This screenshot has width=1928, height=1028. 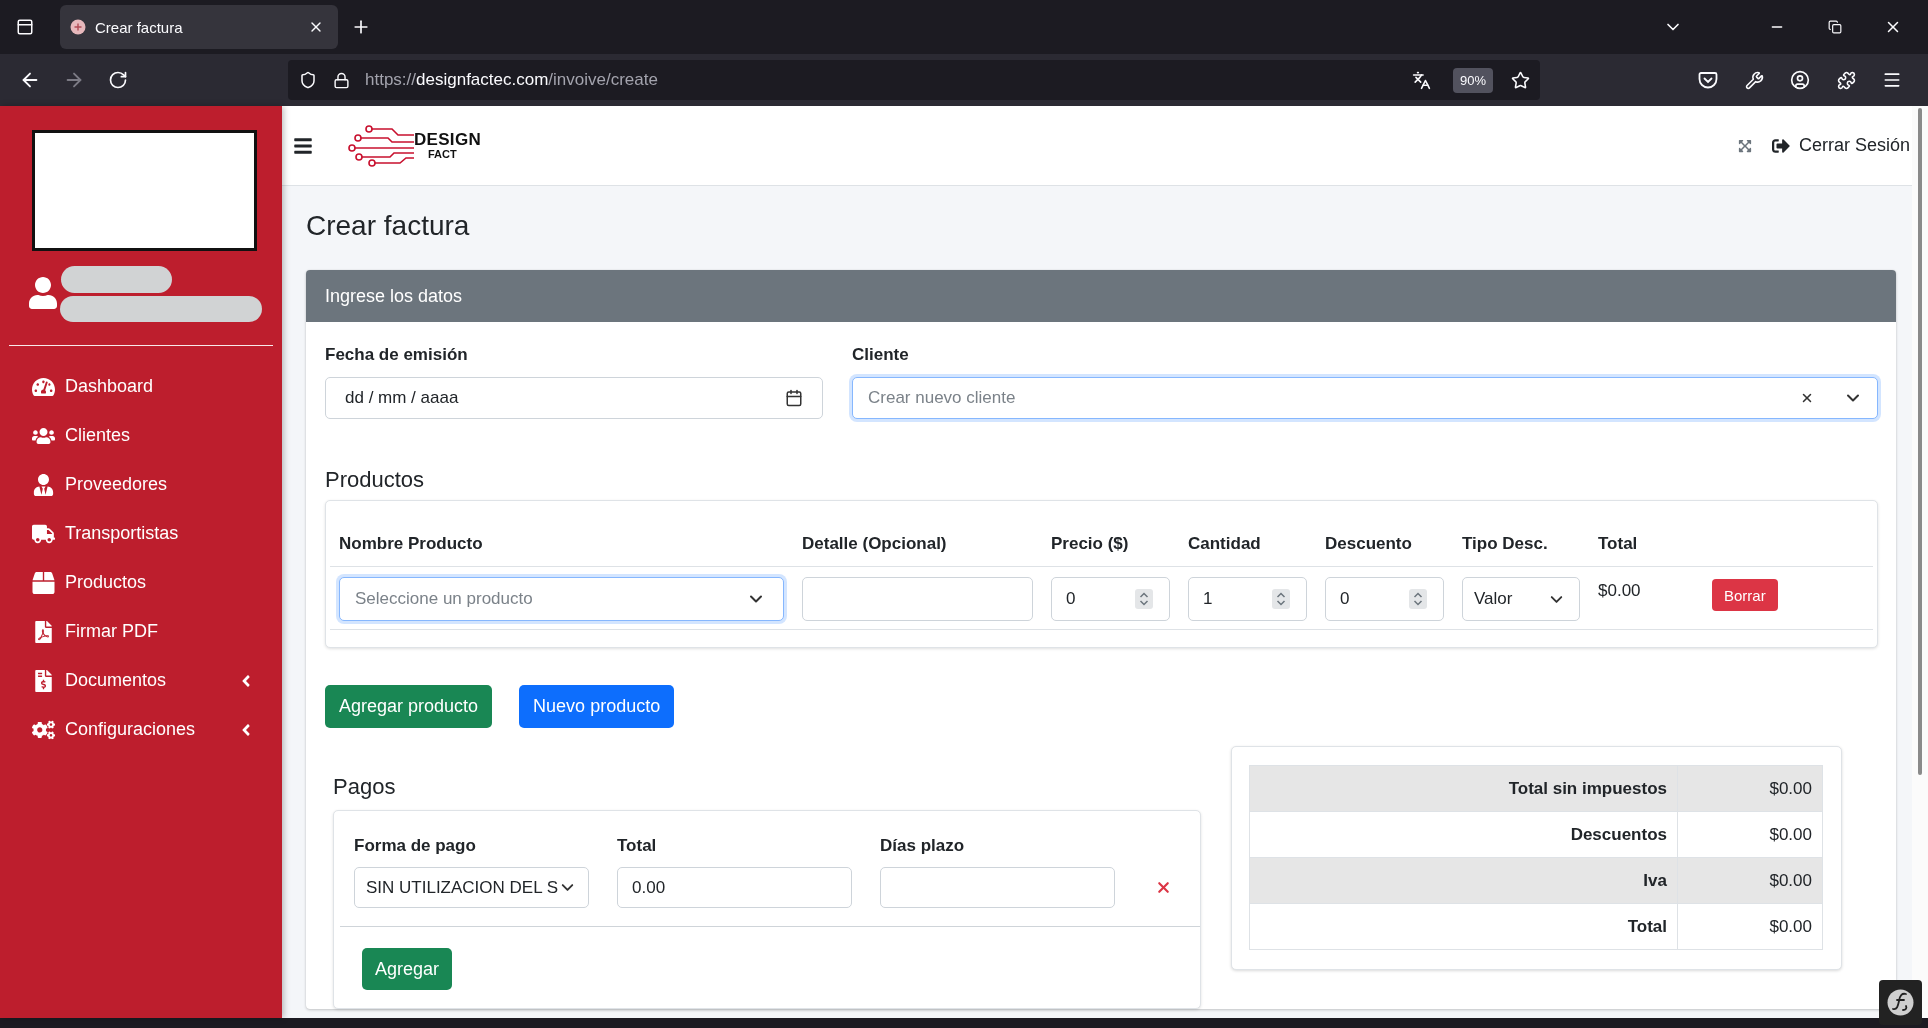 What do you see at coordinates (1463, 788) in the screenshot?
I see `totals-label: Total sin impuestos` at bounding box center [1463, 788].